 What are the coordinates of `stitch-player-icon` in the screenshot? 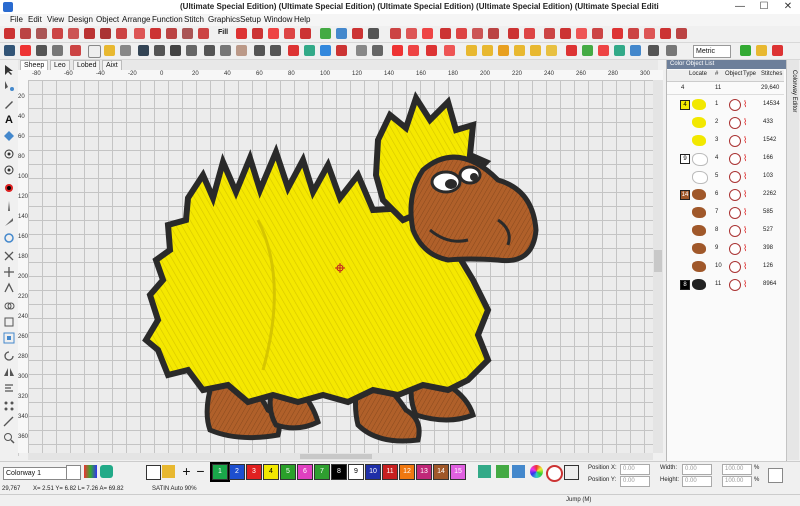 It's located at (293, 50).